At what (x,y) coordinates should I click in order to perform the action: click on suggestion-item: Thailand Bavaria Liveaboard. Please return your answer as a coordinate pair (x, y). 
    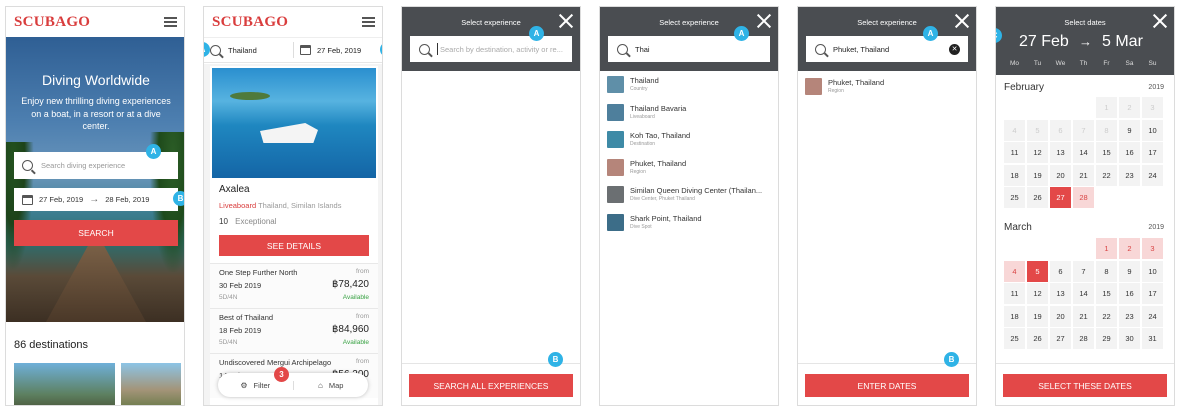
    Looking at the image, I should click on (689, 113).